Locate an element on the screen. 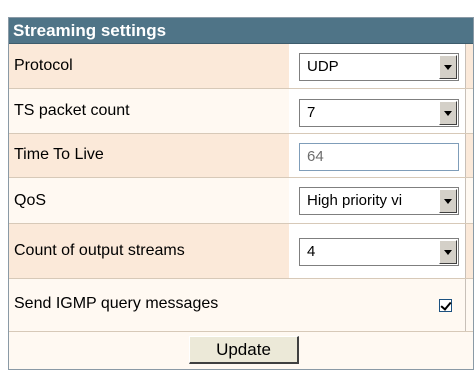 The width and height of the screenshot is (476, 370). ts-packet-count-control-cell: 7 is located at coordinates (377, 111).